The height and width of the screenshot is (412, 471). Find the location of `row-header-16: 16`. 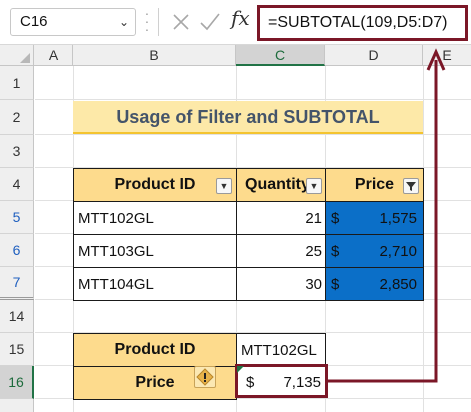

row-header-16: 16 is located at coordinates (17, 382).